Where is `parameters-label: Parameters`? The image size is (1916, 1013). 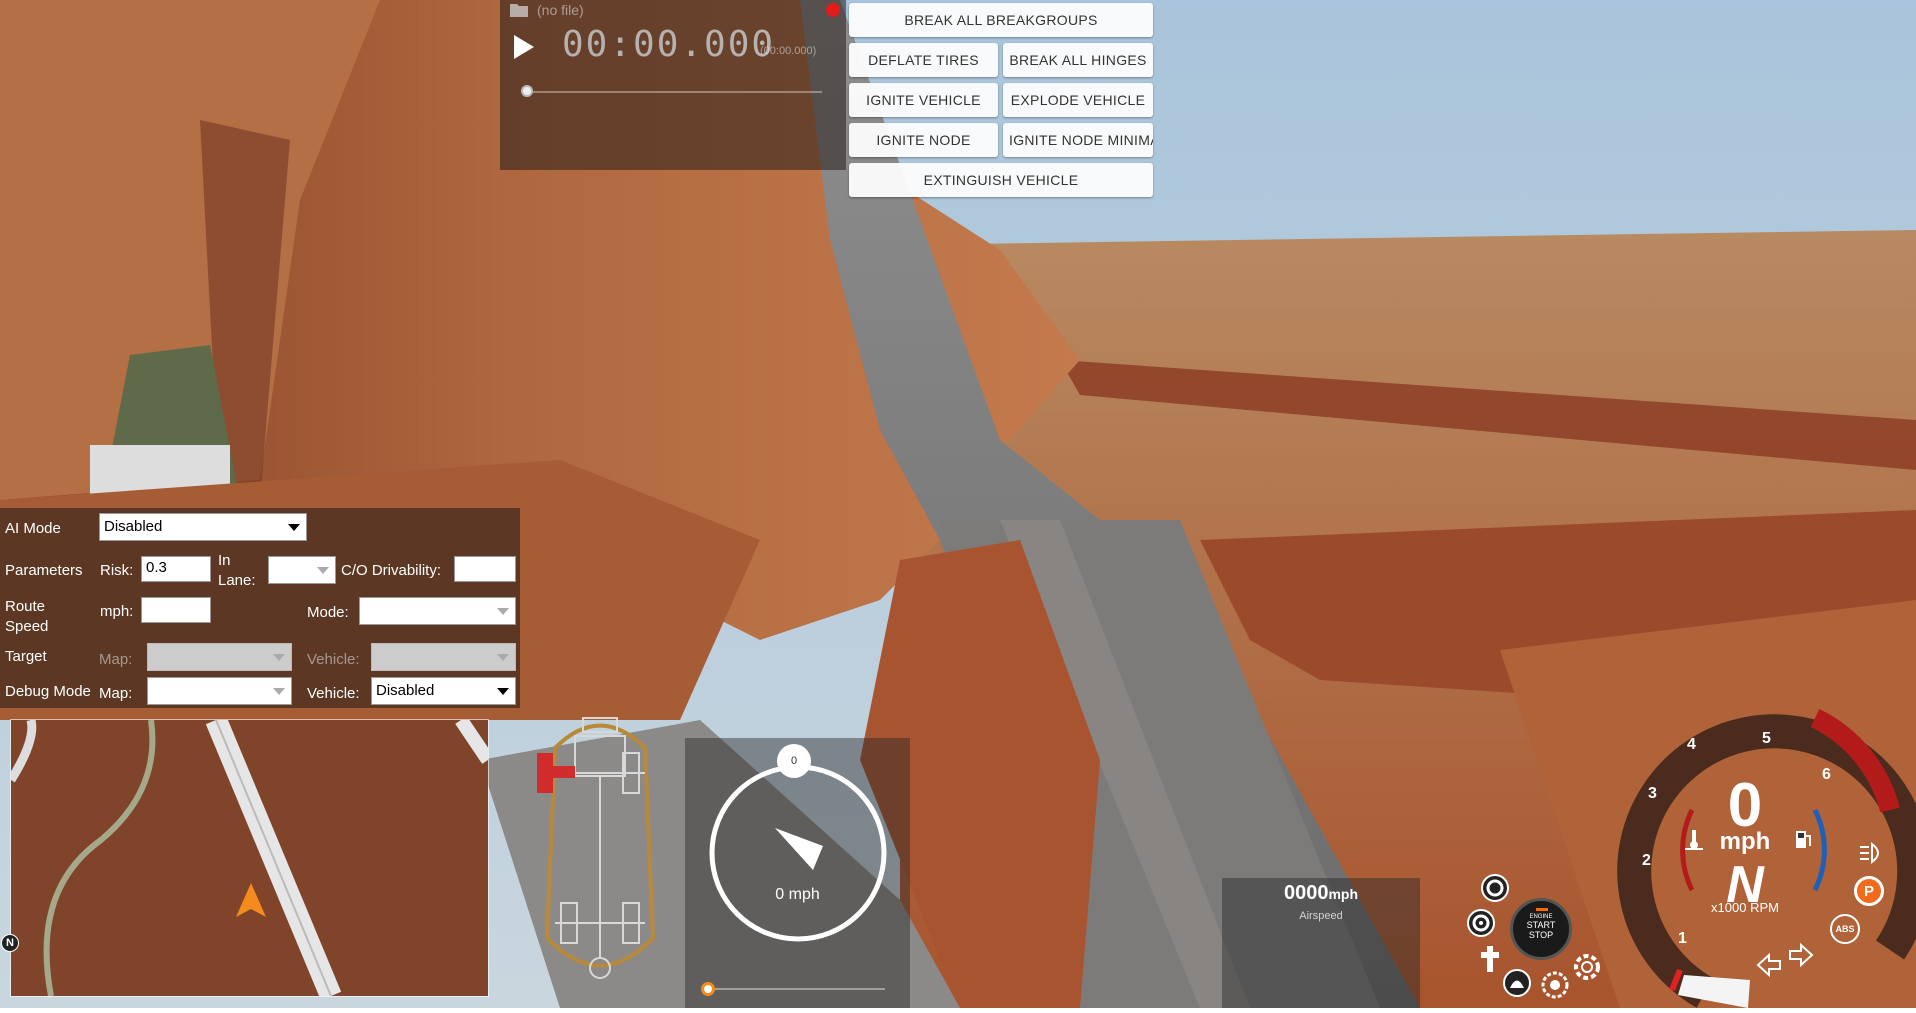 parameters-label: Parameters is located at coordinates (44, 570).